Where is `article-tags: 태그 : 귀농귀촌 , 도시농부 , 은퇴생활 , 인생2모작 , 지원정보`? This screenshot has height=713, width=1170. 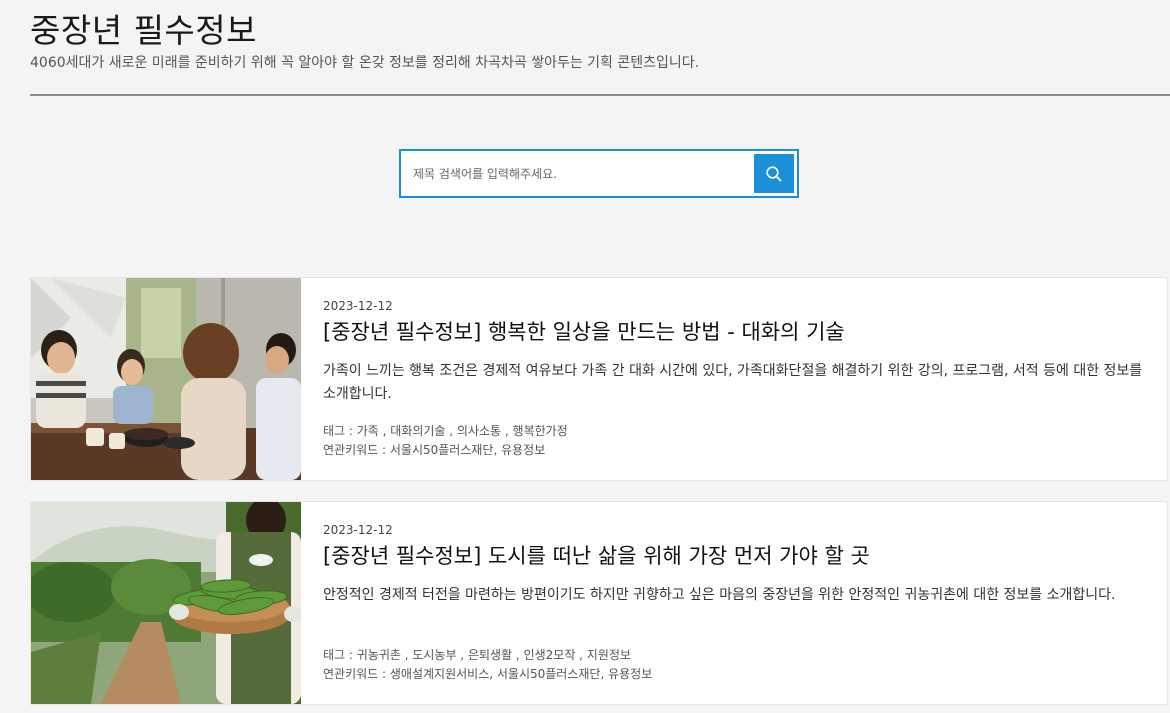 article-tags: 태그 : 귀농귀촌 , 도시농부 , 은퇴생활 , 인생2모작 , 지원정보 is located at coordinates (477, 655).